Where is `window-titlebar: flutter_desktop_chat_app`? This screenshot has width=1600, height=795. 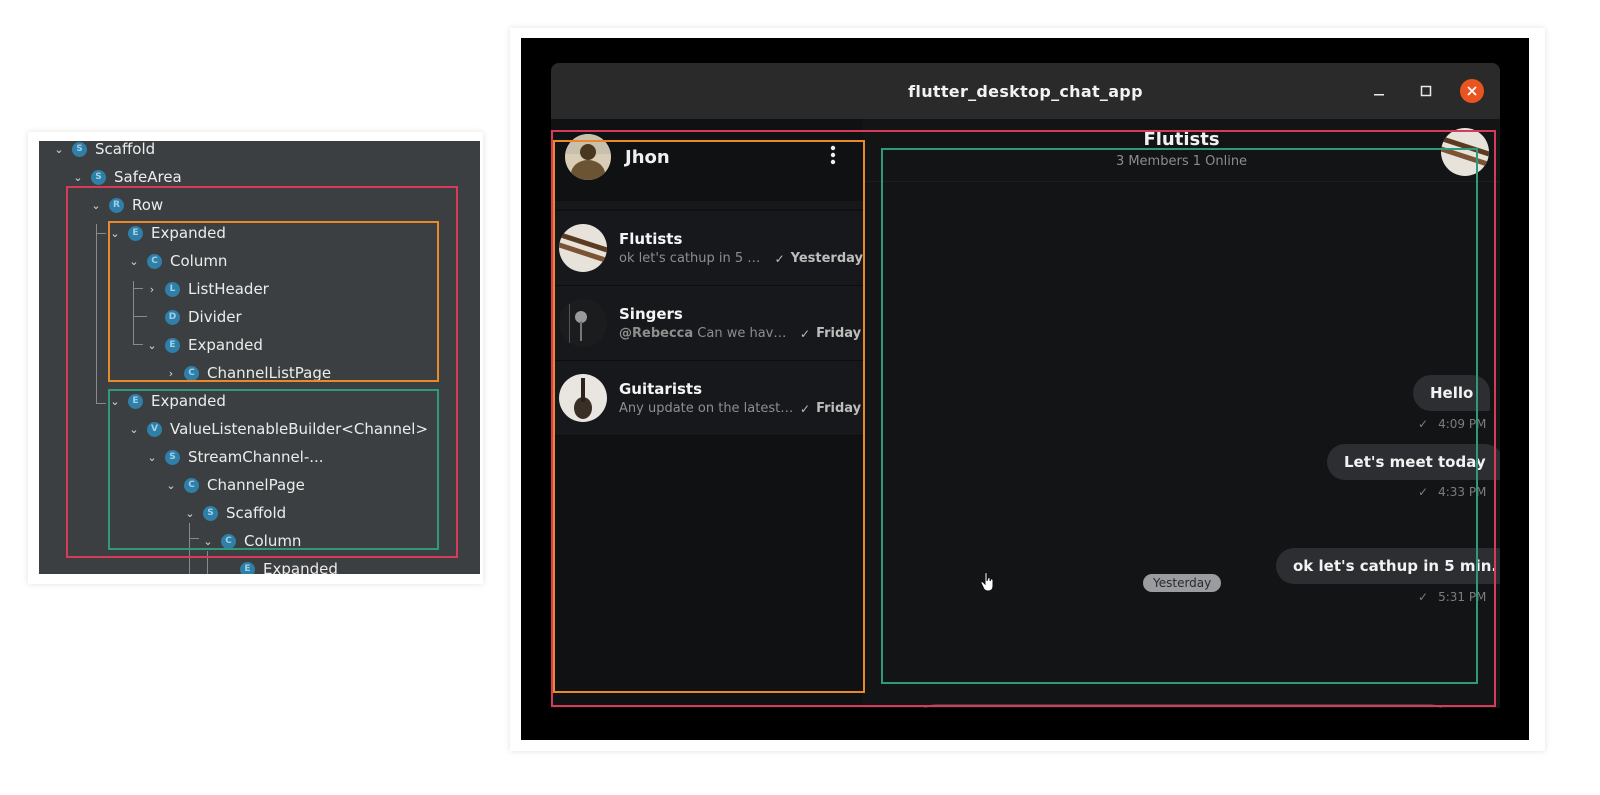 window-titlebar: flutter_desktop_chat_app is located at coordinates (1025, 91).